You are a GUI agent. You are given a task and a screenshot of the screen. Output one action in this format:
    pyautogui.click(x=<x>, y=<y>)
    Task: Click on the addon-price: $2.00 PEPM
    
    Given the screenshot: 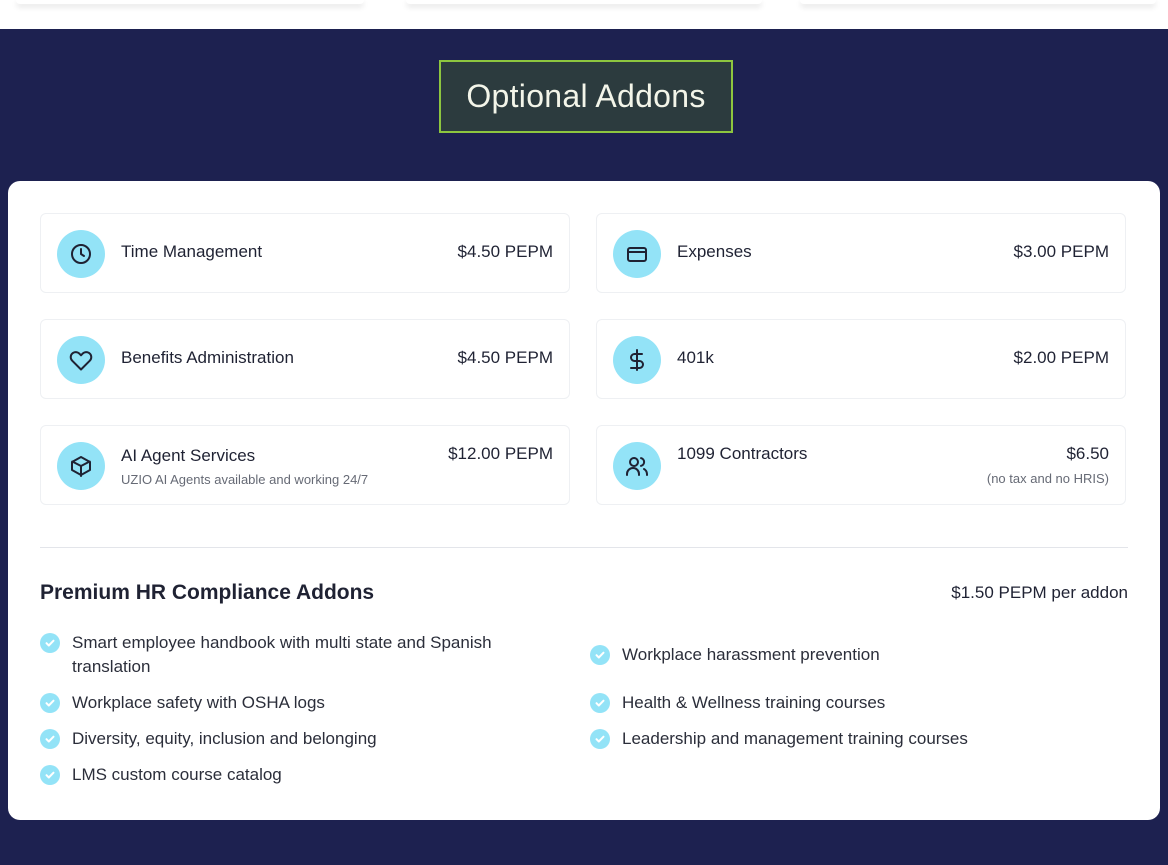 What is the action you would take?
    pyautogui.click(x=1061, y=357)
    